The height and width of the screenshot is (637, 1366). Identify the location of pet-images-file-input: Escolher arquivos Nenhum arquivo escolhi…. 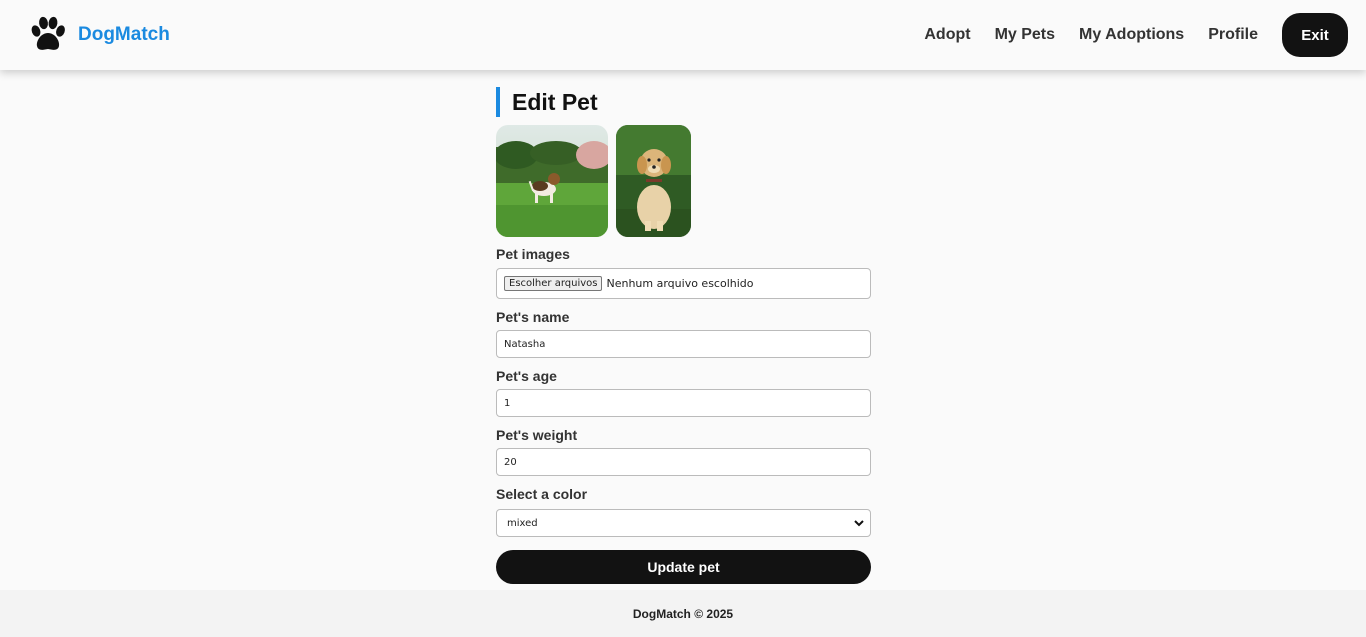
(683, 283).